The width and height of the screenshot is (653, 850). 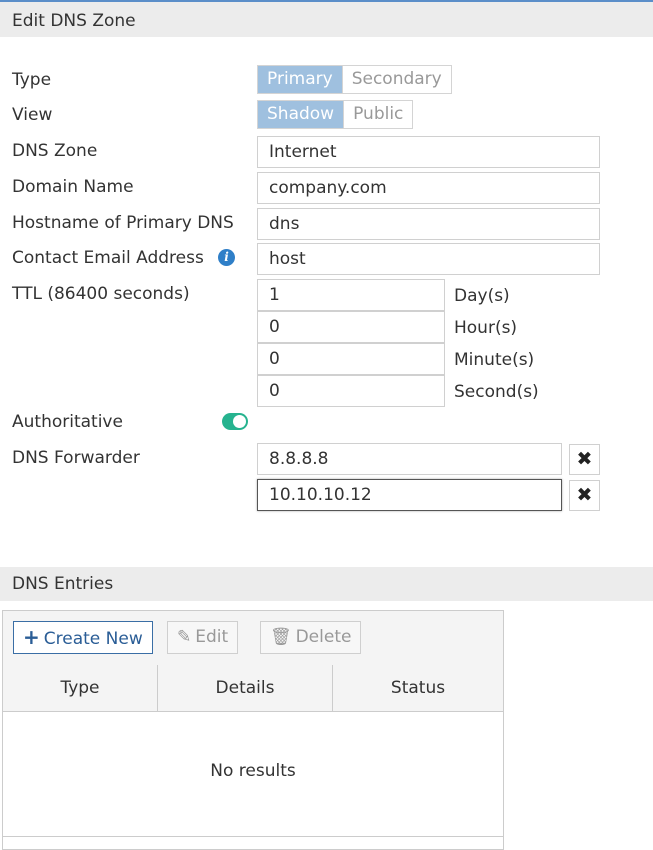 I want to click on column-header-status: Status, so click(x=418, y=688).